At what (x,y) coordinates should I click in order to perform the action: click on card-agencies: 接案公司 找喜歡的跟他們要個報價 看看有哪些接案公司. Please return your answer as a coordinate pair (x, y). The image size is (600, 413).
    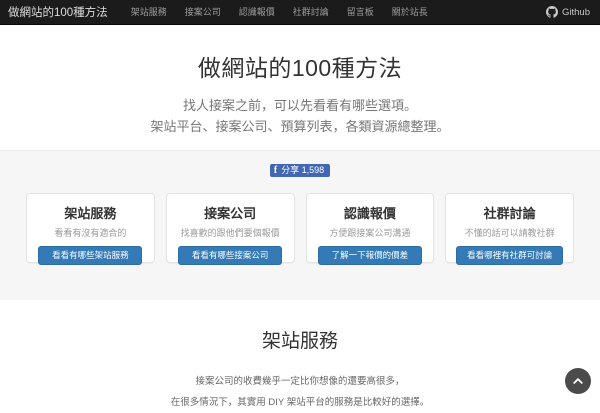
    Looking at the image, I should click on (230, 229).